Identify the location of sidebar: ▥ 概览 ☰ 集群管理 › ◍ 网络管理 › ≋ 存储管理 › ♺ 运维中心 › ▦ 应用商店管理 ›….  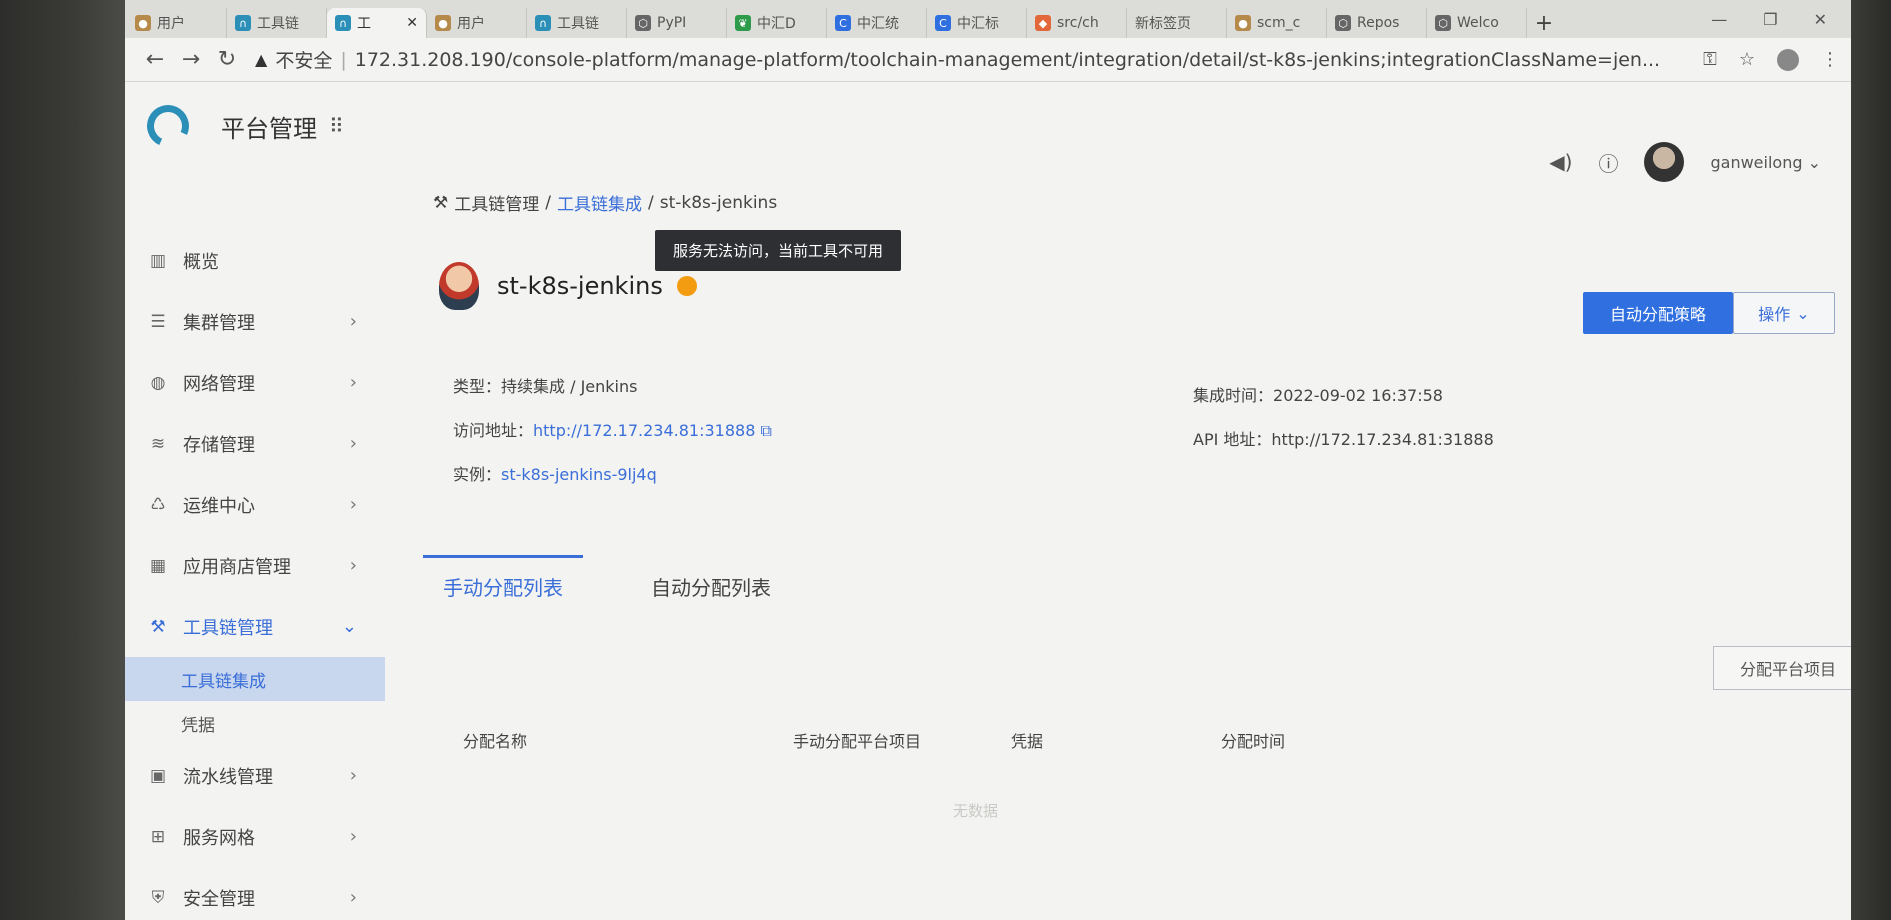
(255, 575).